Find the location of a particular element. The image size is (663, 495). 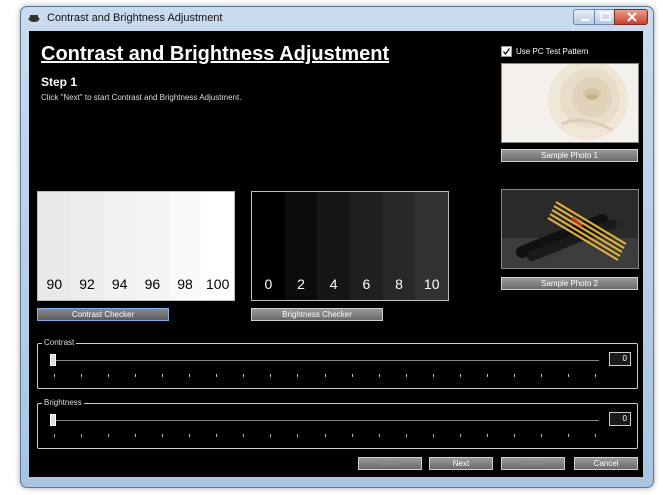

brightness-cell: 10 is located at coordinates (431, 246).